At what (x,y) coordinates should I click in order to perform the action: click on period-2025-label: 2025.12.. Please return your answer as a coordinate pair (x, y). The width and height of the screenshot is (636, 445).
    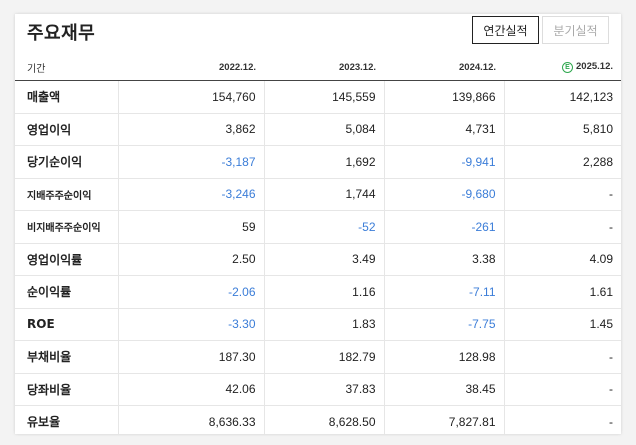
    Looking at the image, I should click on (594, 66).